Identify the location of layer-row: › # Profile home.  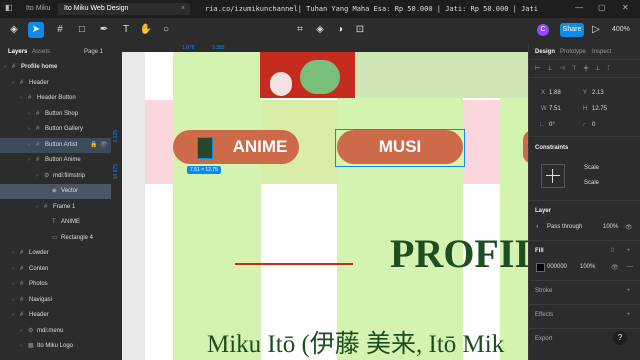
(55, 67).